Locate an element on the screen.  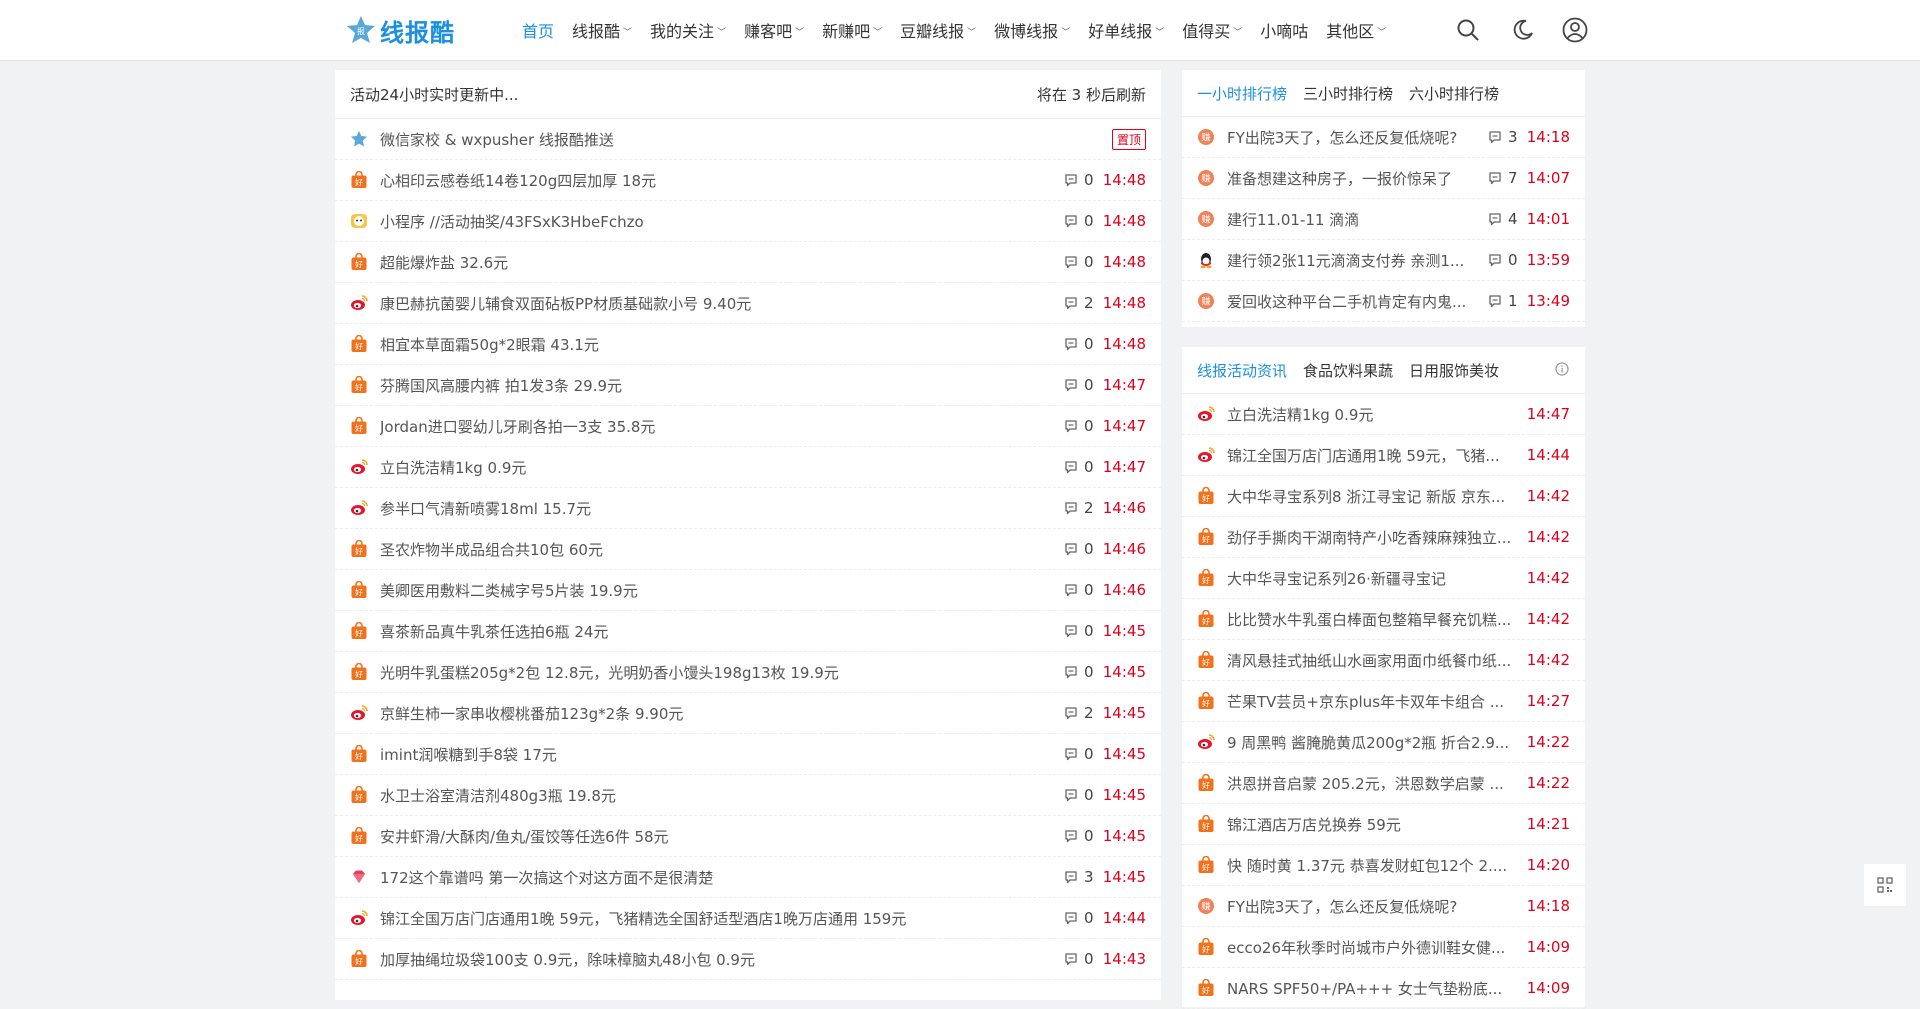
news-item: 好 芒果TV芸员+京东plus年卡双年卡组合 ... 14:27 is located at coordinates (1383, 701).